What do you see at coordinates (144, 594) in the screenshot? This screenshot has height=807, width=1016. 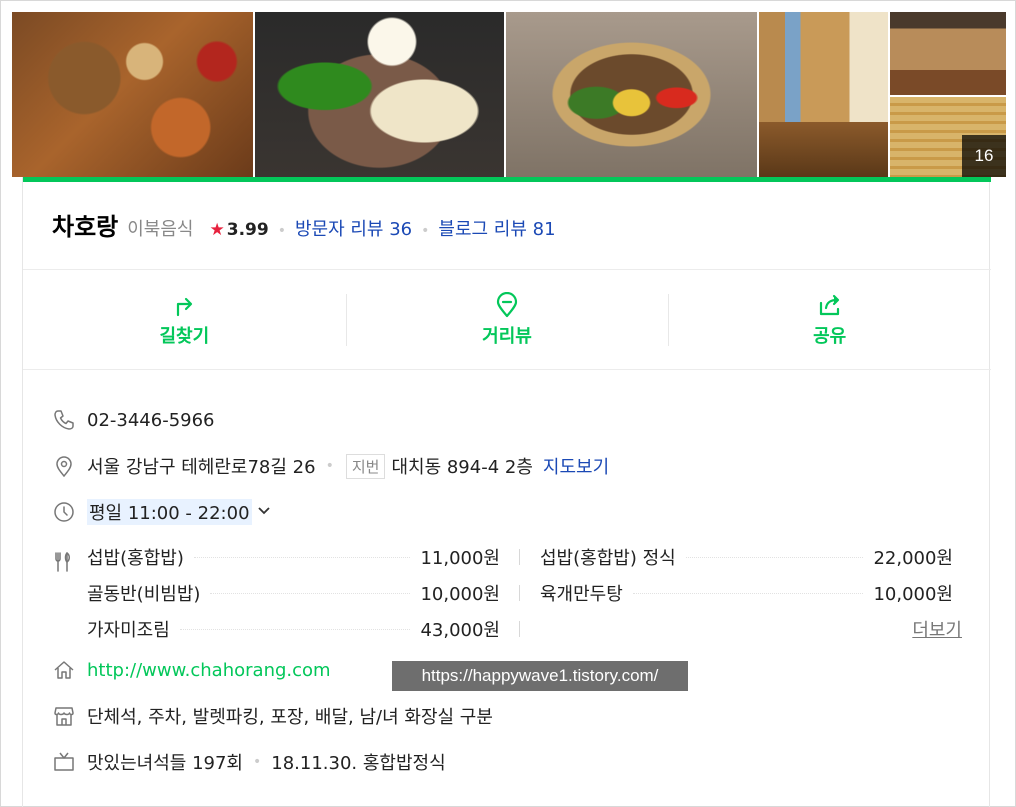 I see `menu-name: 골동반(비빔밥)` at bounding box center [144, 594].